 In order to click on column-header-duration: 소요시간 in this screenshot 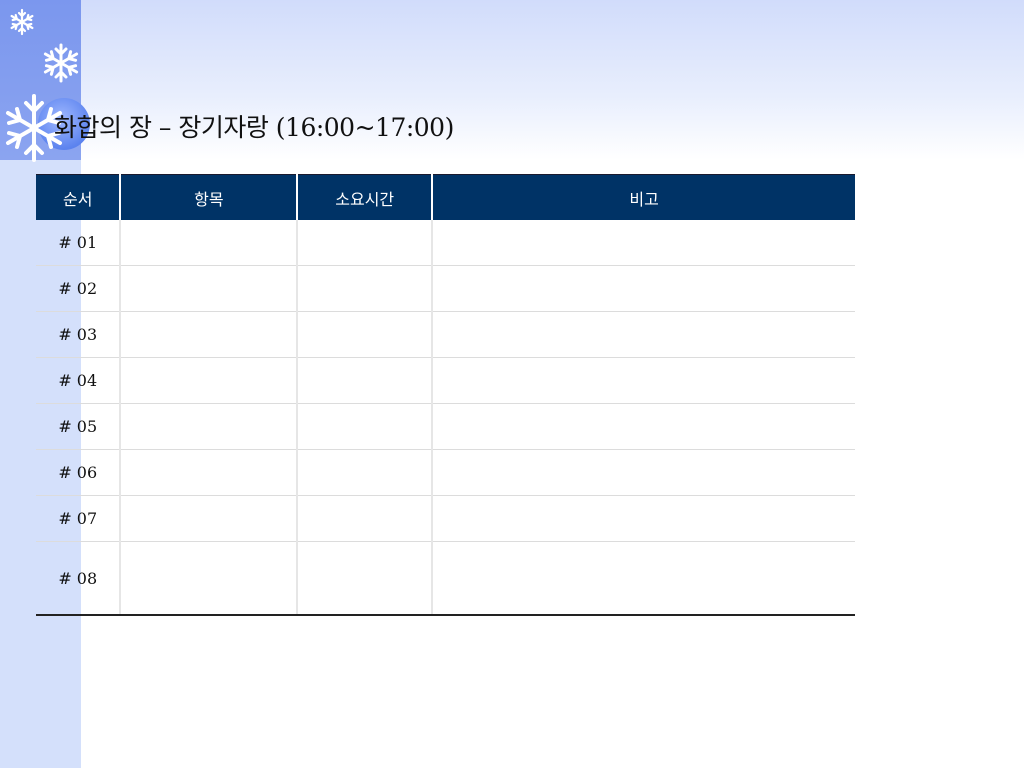, I will do `click(365, 197)`.